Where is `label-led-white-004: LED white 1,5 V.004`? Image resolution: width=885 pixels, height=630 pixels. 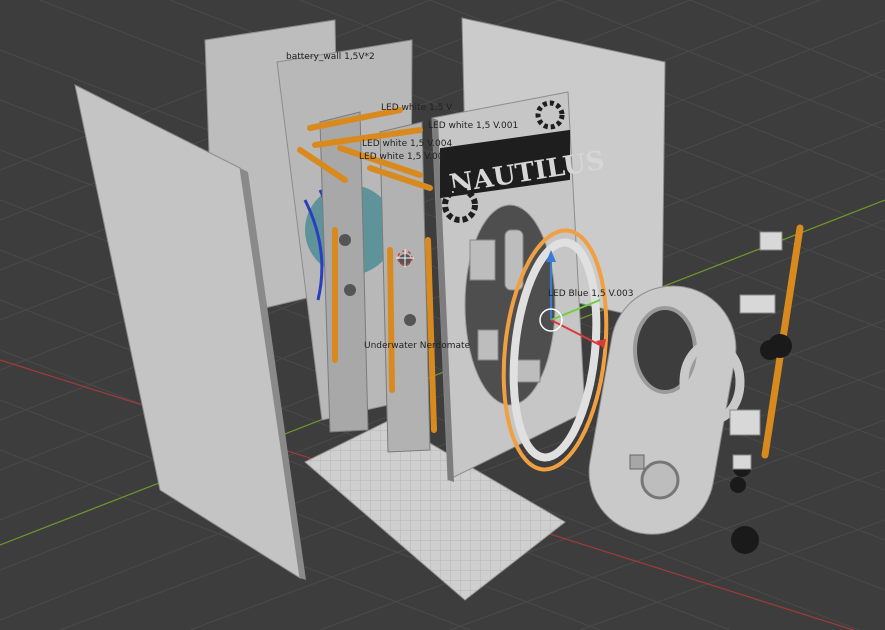
label-led-white-004: LED white 1,5 V.004 is located at coordinates (407, 144).